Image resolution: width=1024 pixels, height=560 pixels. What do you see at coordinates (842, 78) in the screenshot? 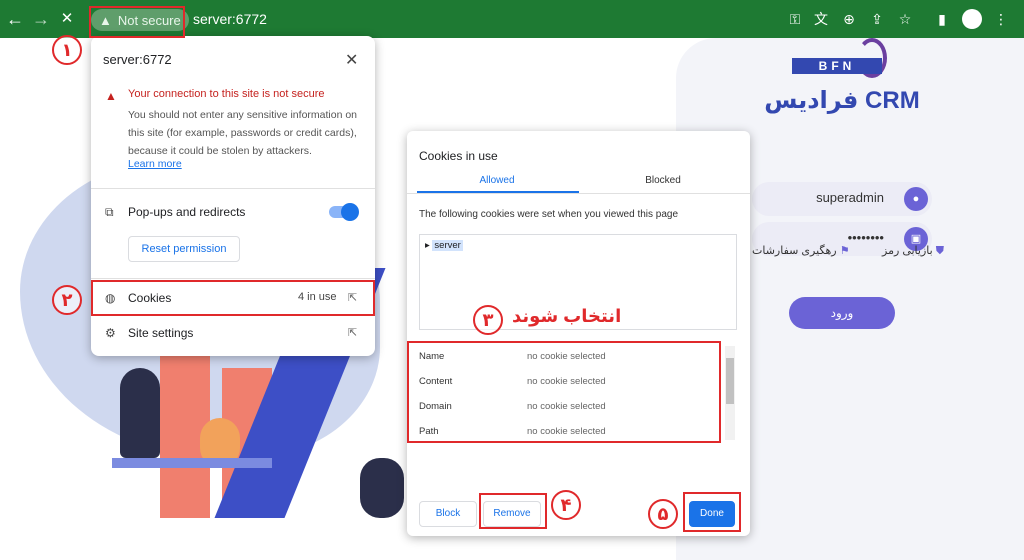
I see `brand-logo: BFN فرادیس CRM` at bounding box center [842, 78].